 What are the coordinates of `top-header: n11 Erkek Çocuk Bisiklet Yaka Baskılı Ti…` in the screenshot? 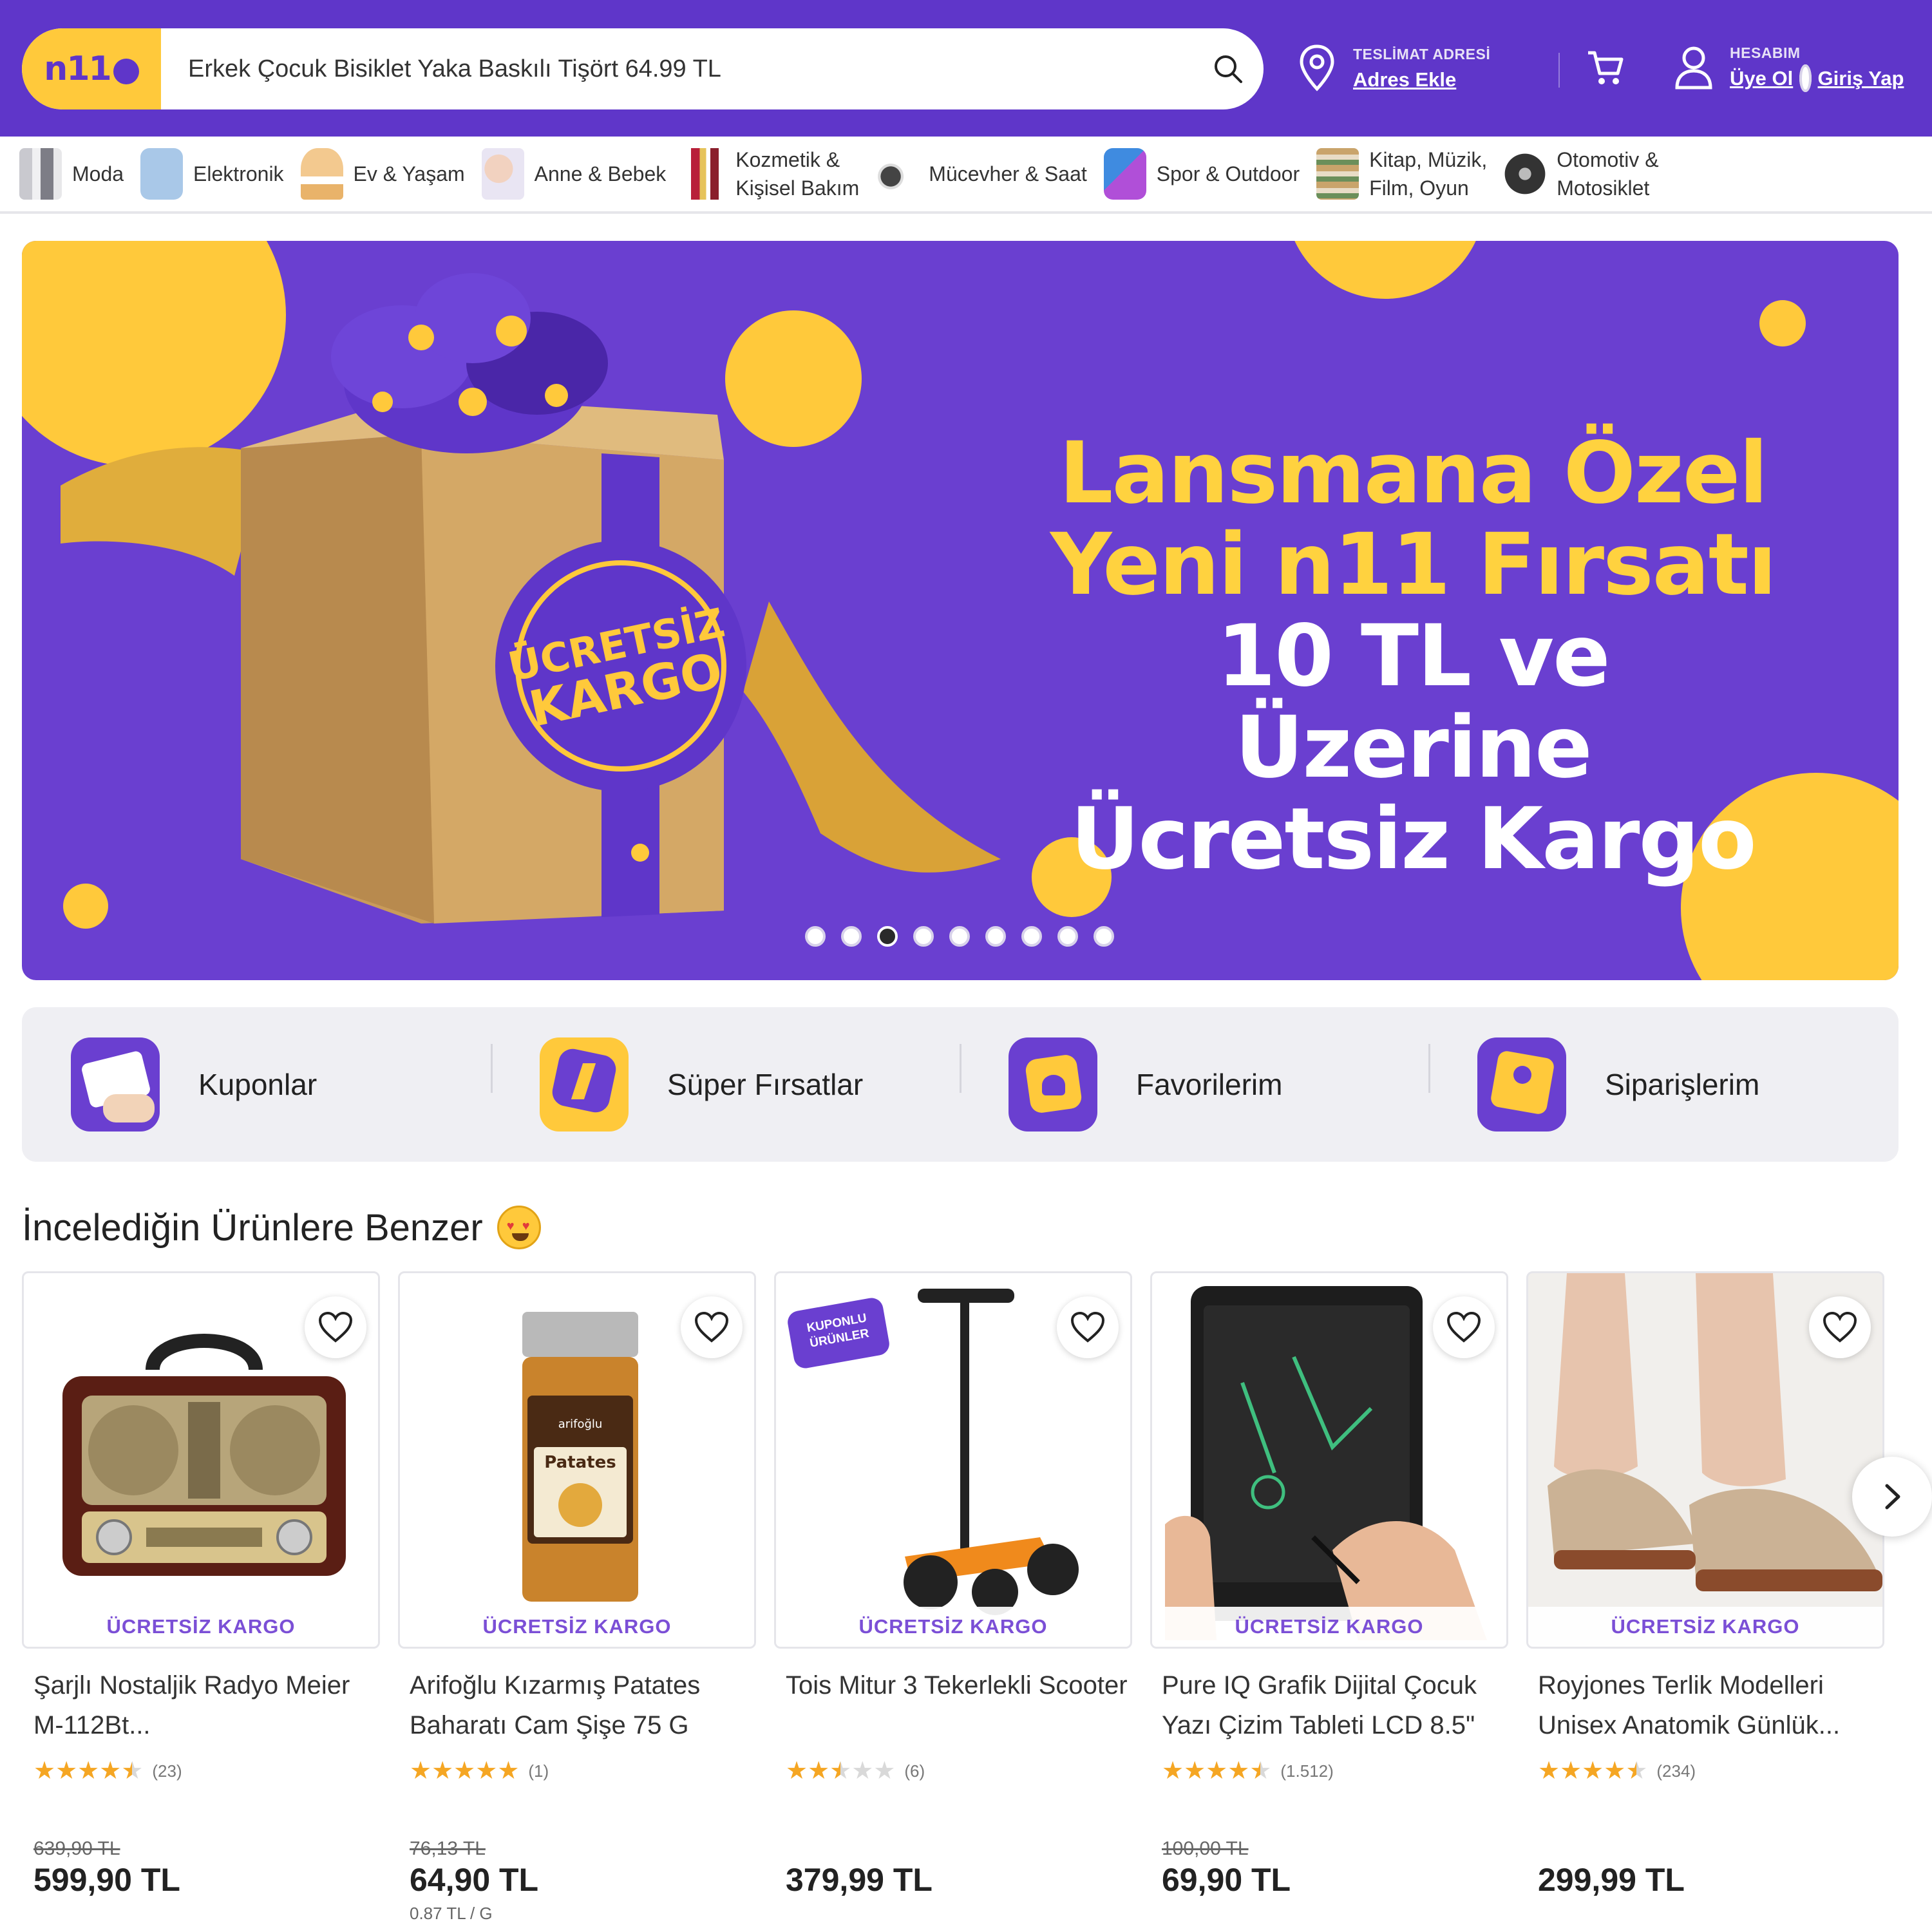 It's located at (966, 68).